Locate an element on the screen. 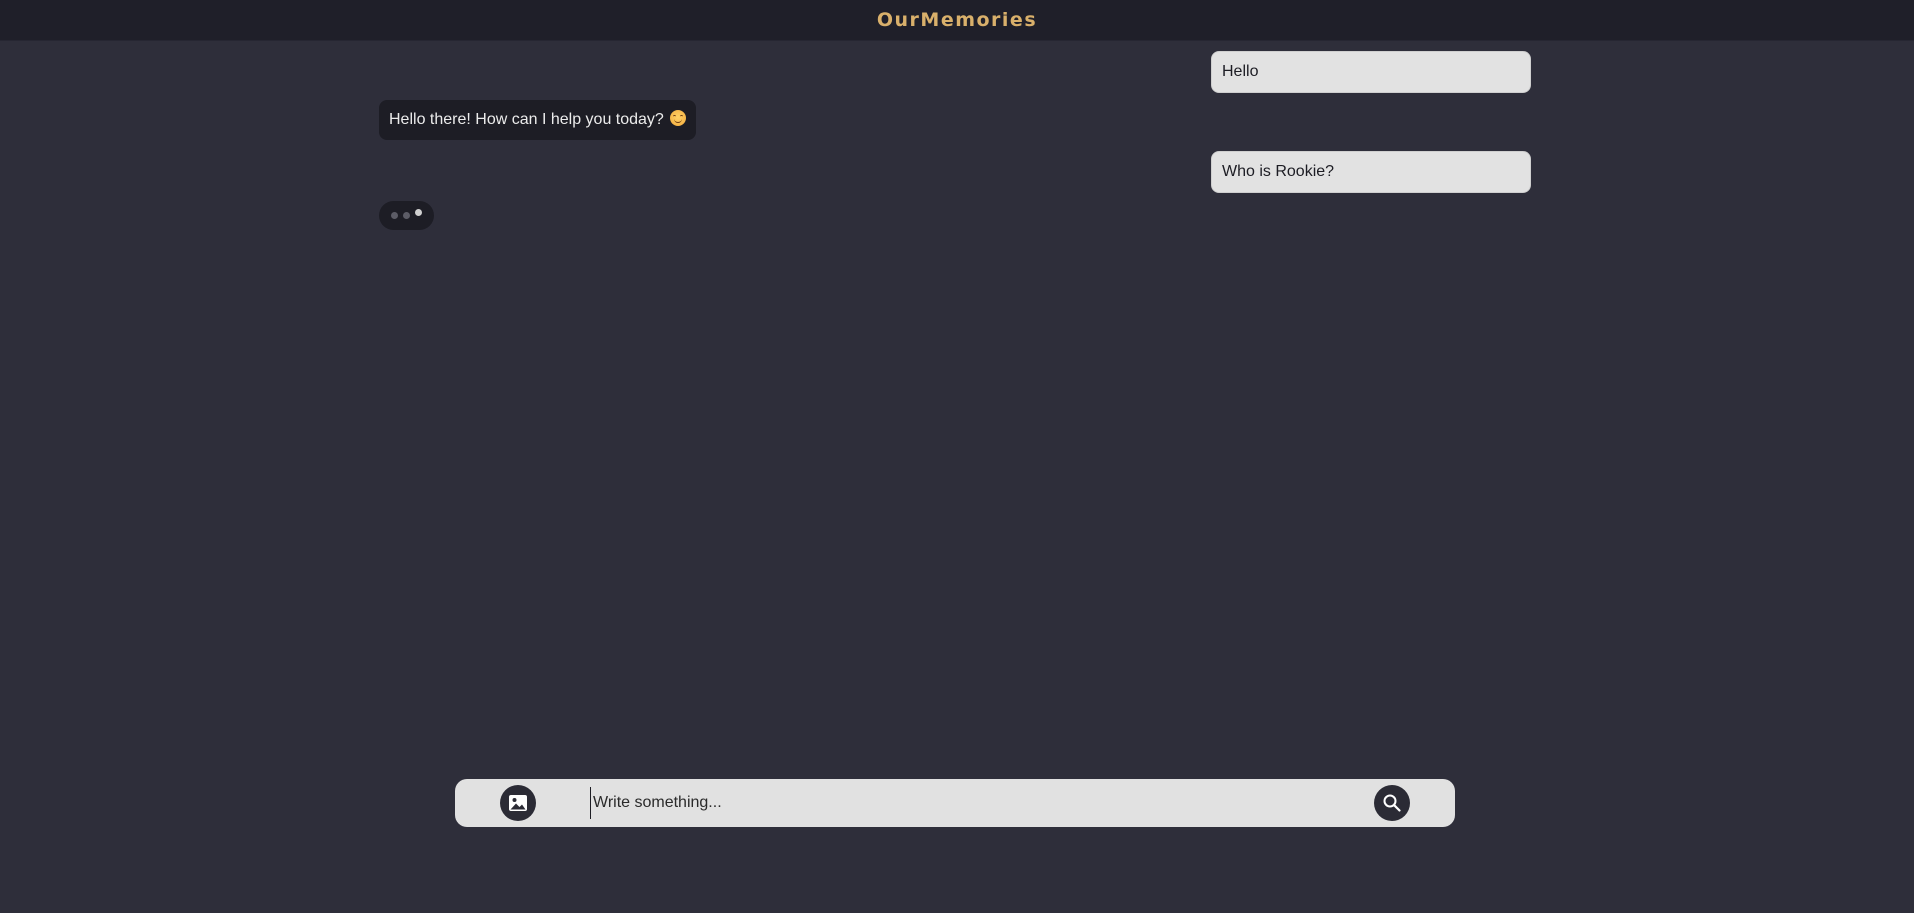  bot-message: Hello there! How can I help you today? is located at coordinates (537, 120).